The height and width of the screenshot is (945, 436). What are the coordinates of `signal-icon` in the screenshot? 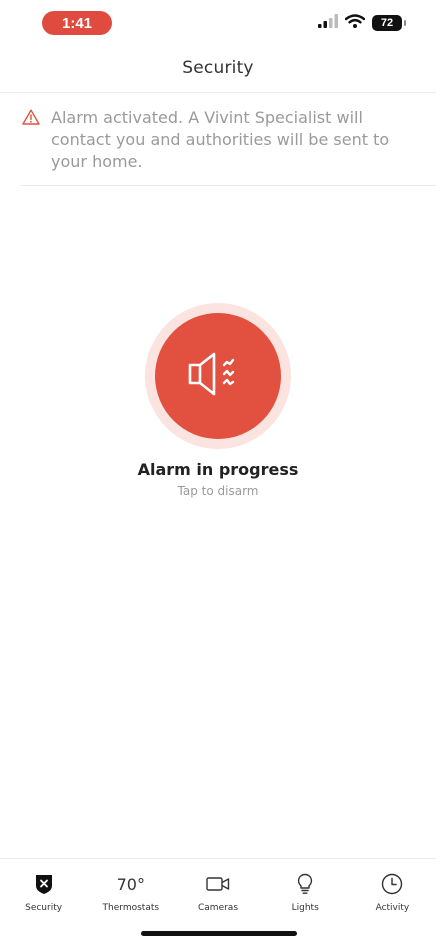 It's located at (328, 22).